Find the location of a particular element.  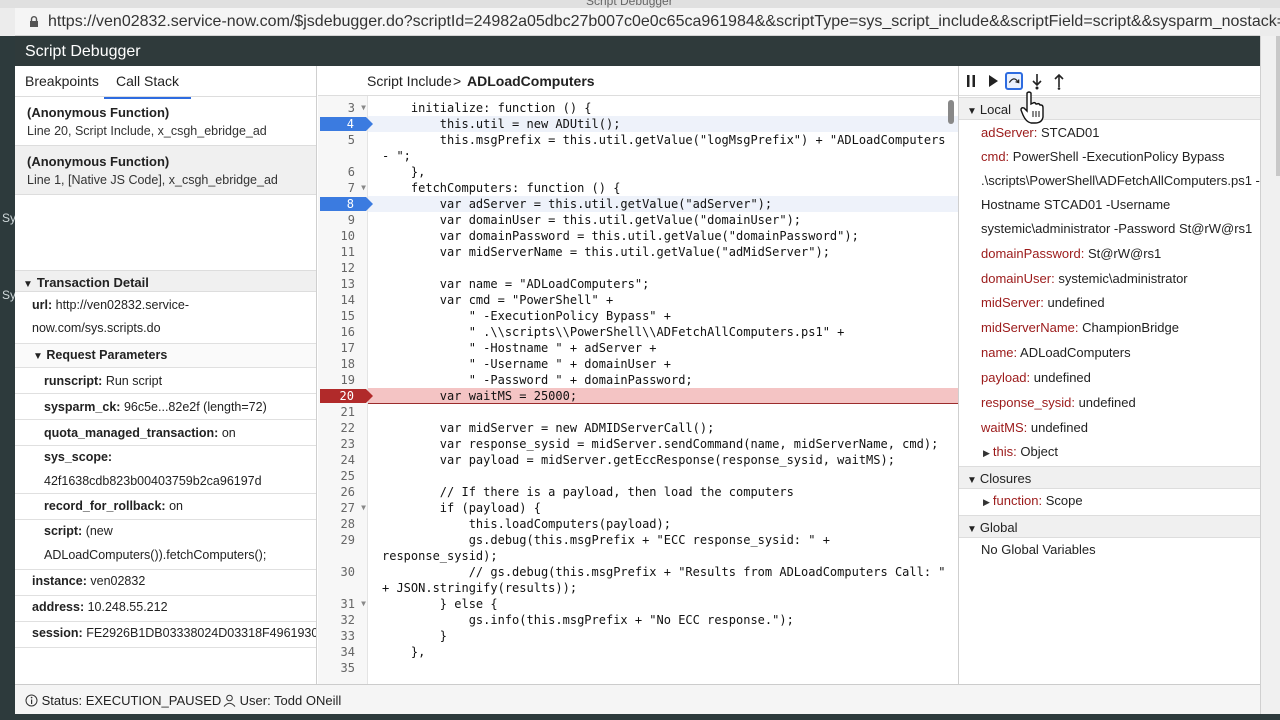

code-line: - "; is located at coordinates (396, 156).